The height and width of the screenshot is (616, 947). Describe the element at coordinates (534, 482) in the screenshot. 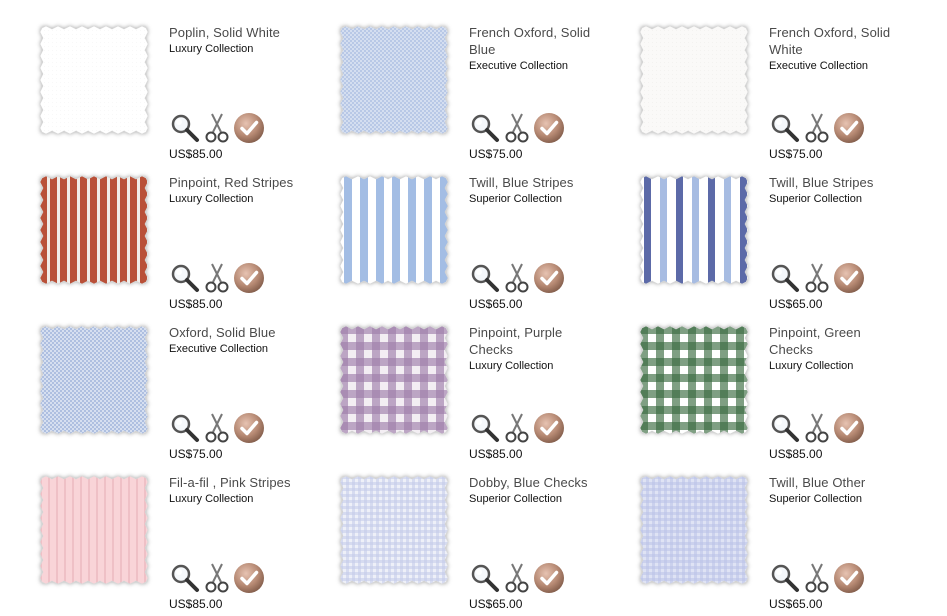

I see `fabric-name: Dobby, Blue Checks` at that location.